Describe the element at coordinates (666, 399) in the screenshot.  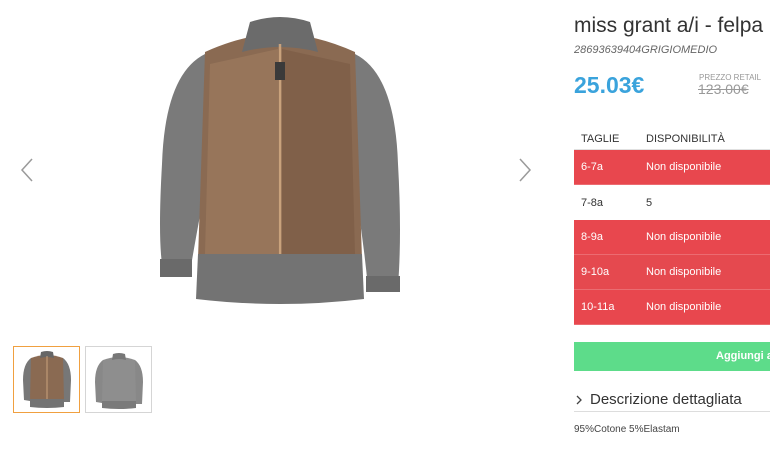
I see `description-title: Descrizione dettagliata` at that location.